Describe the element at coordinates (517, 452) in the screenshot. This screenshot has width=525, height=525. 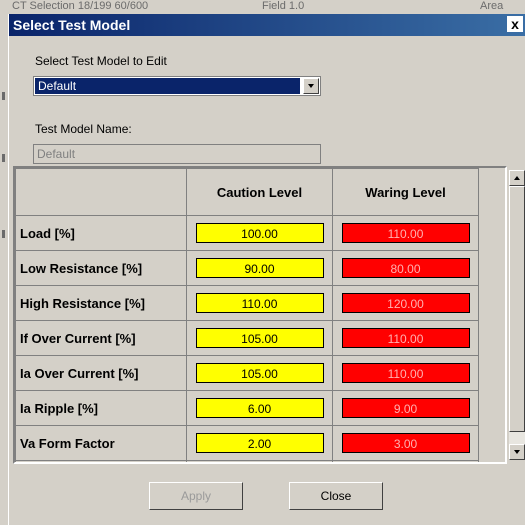
I see `scroll-down-icon` at that location.